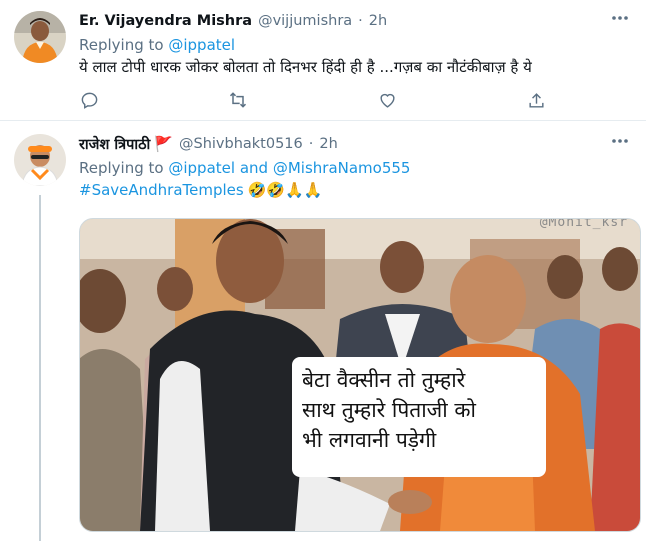 Image resolution: width=646 pixels, height=541 pixels. What do you see at coordinates (354, 143) in the screenshot?
I see `tweet-header: राजेश त्रिपाठी 🚩 @Shivbhakt0516 · 2h` at bounding box center [354, 143].